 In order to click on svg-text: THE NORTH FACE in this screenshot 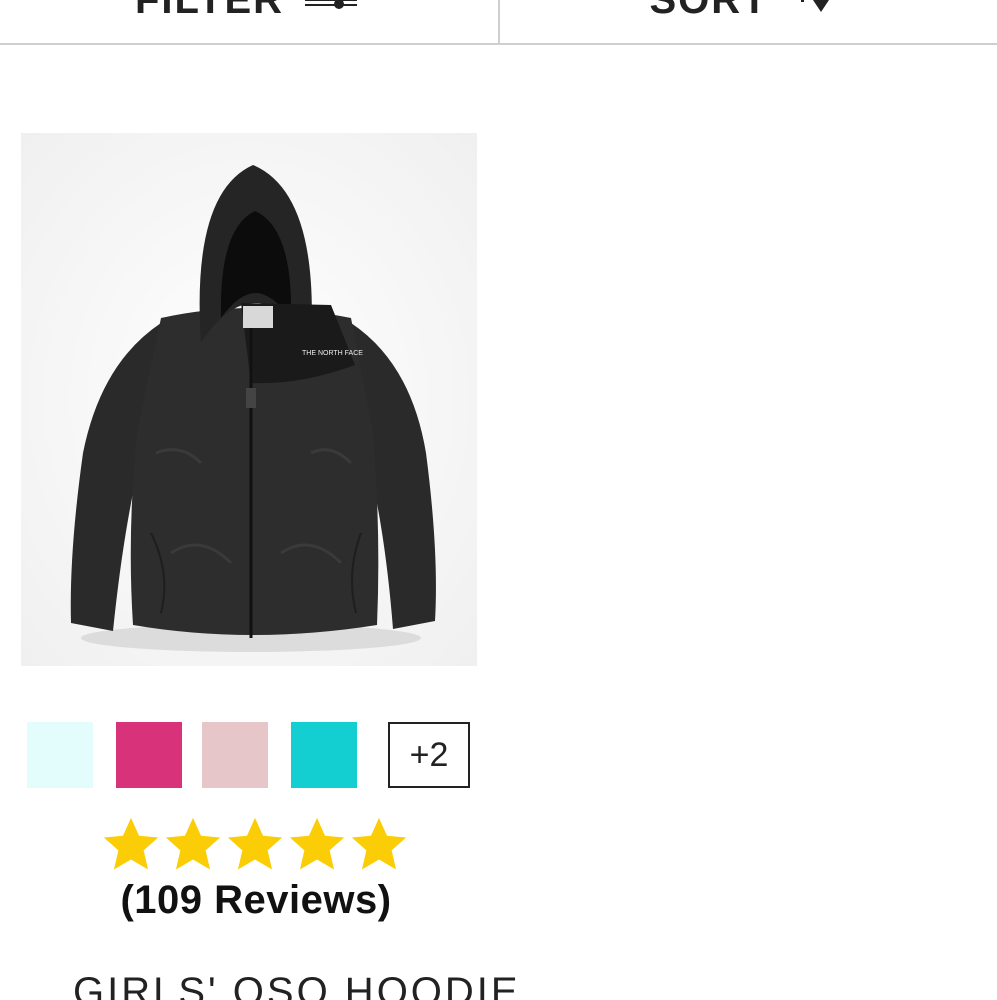, I will do `click(332, 353)`.